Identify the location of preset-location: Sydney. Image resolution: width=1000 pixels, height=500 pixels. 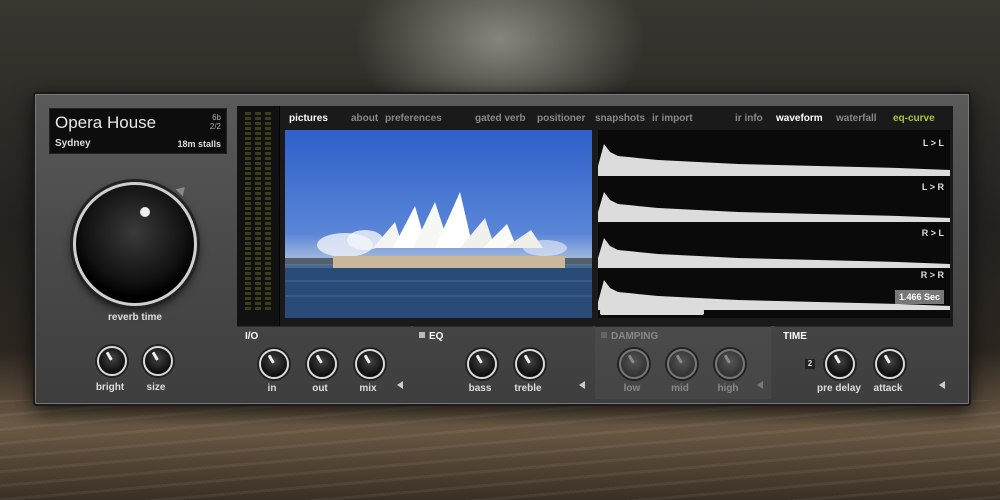
(73, 143).